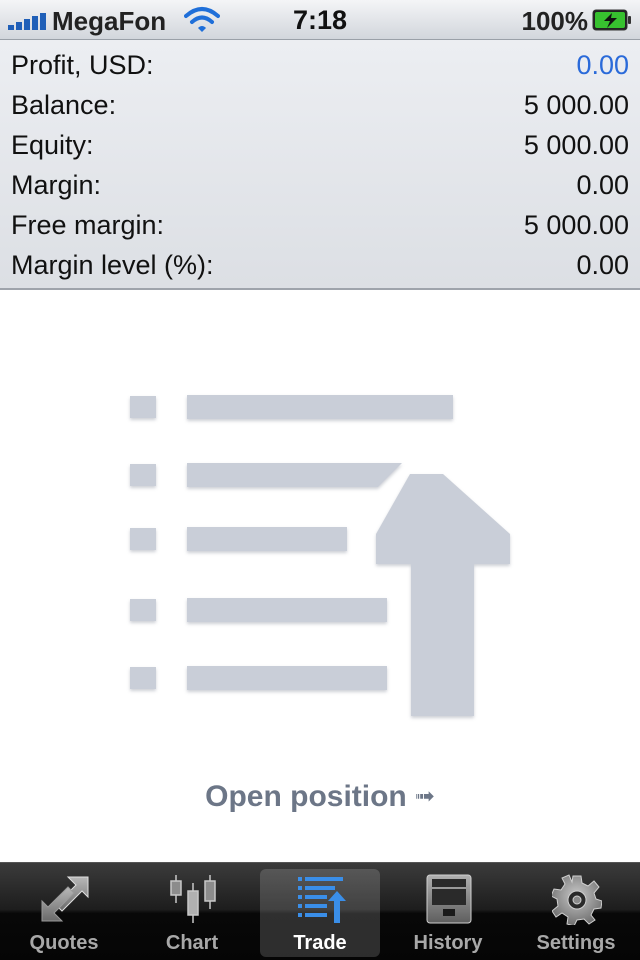 The image size is (640, 960). What do you see at coordinates (82, 65) in the screenshot?
I see `profit-label: Profit, USD:` at bounding box center [82, 65].